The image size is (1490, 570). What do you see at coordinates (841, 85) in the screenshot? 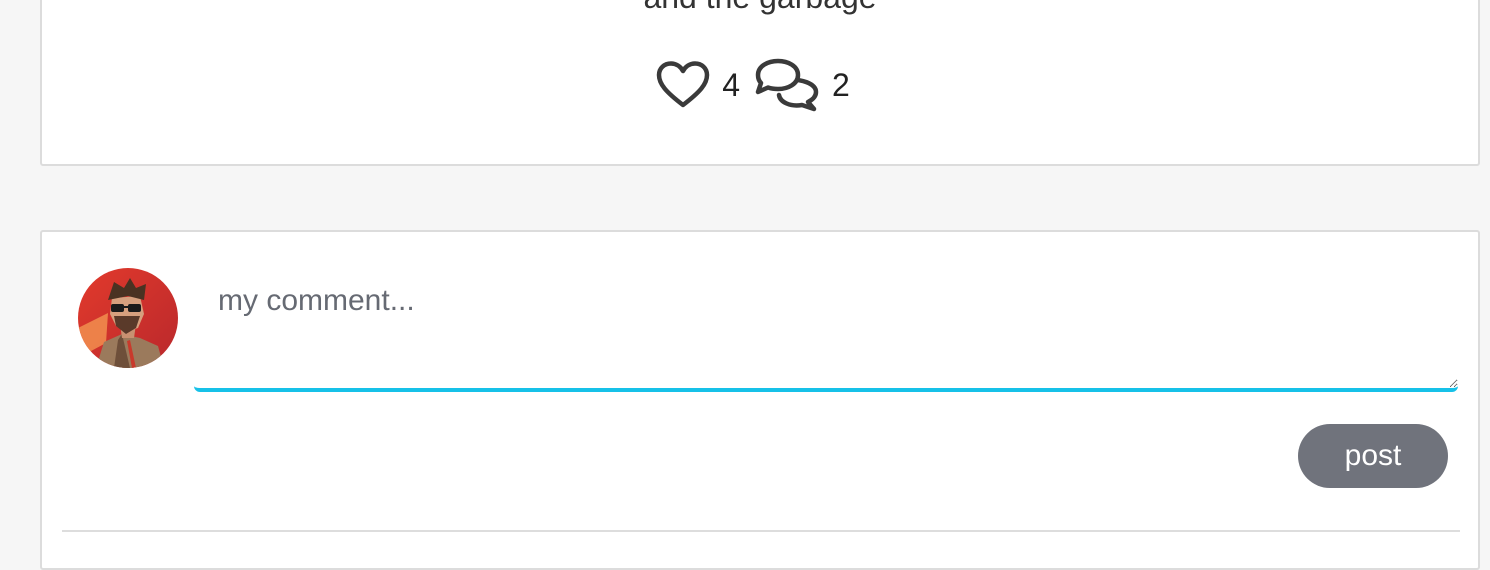
I see `comments-count: 2` at bounding box center [841, 85].